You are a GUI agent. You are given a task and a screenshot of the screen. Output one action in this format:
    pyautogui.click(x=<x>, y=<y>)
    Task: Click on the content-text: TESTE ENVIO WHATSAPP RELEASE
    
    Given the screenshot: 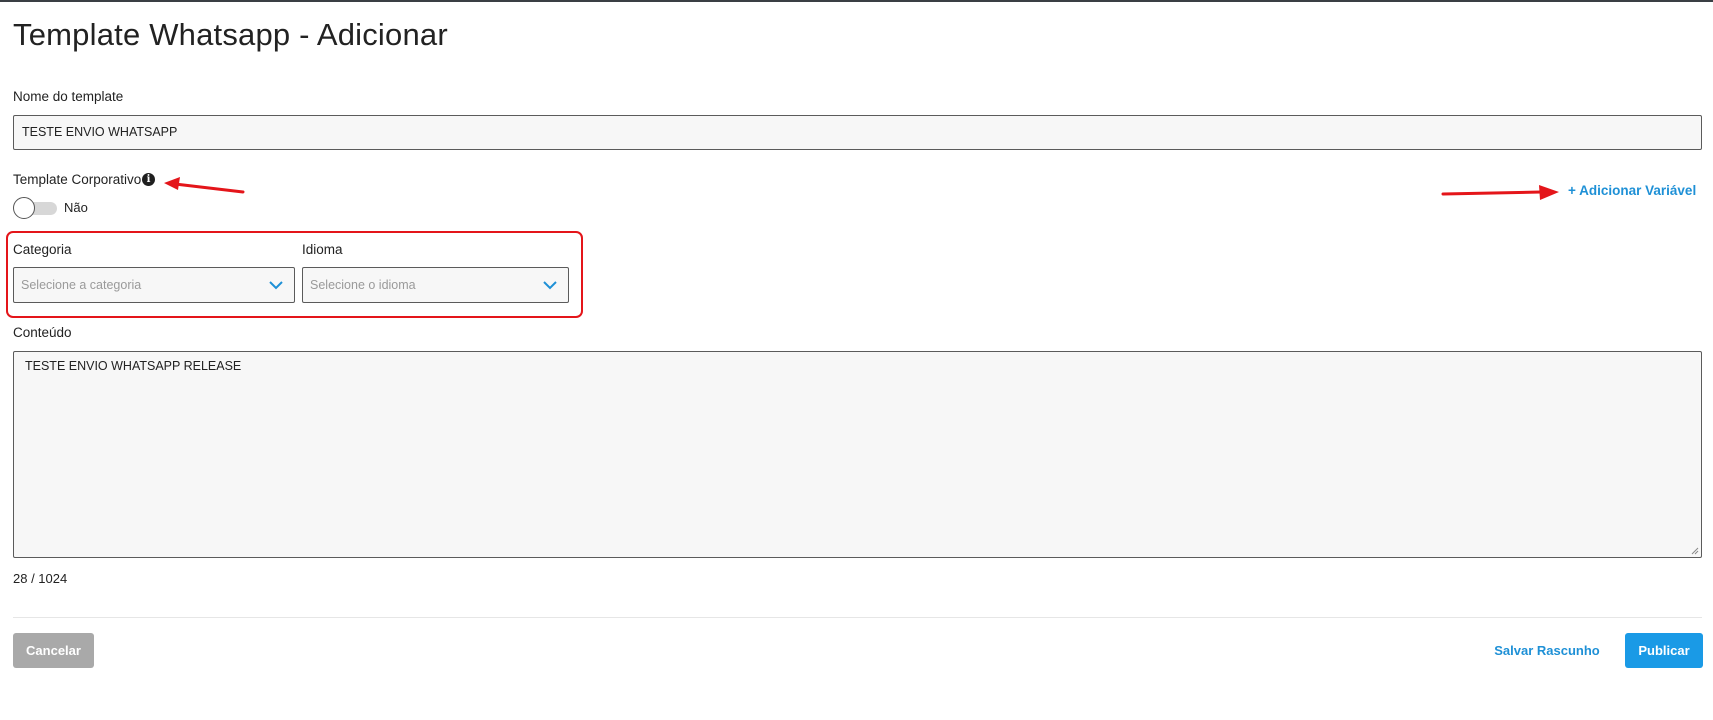 What is the action you would take?
    pyautogui.click(x=133, y=366)
    